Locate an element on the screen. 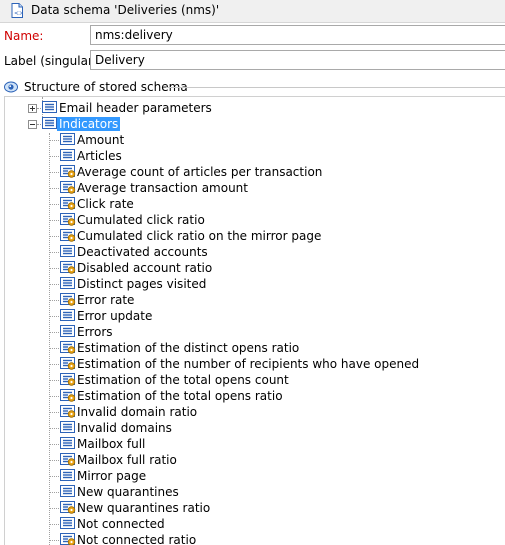  tree-item-label: Error update is located at coordinates (115, 316).